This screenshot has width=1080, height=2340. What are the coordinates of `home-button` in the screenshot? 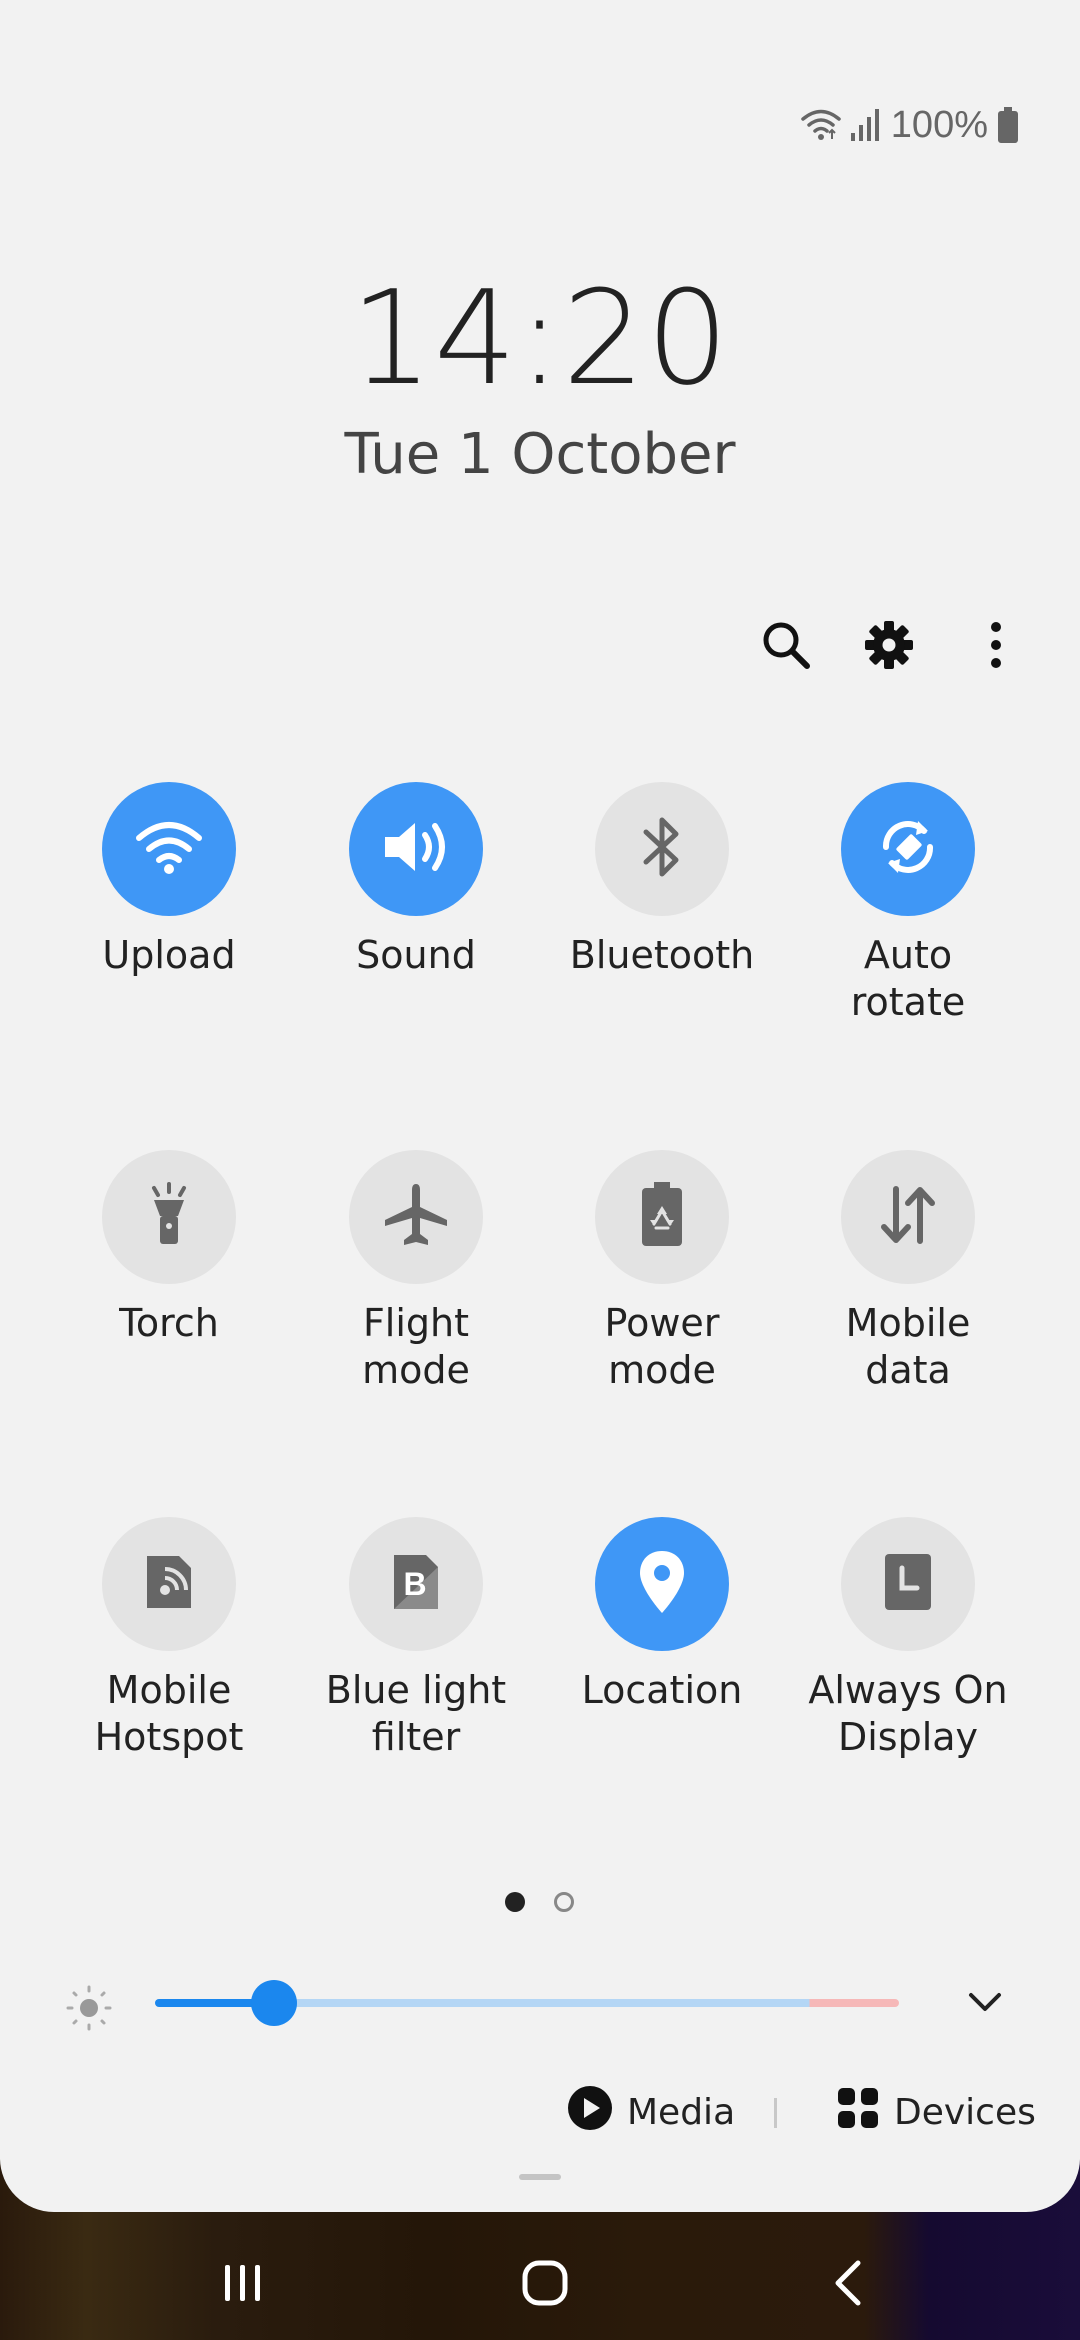 It's located at (545, 2285).